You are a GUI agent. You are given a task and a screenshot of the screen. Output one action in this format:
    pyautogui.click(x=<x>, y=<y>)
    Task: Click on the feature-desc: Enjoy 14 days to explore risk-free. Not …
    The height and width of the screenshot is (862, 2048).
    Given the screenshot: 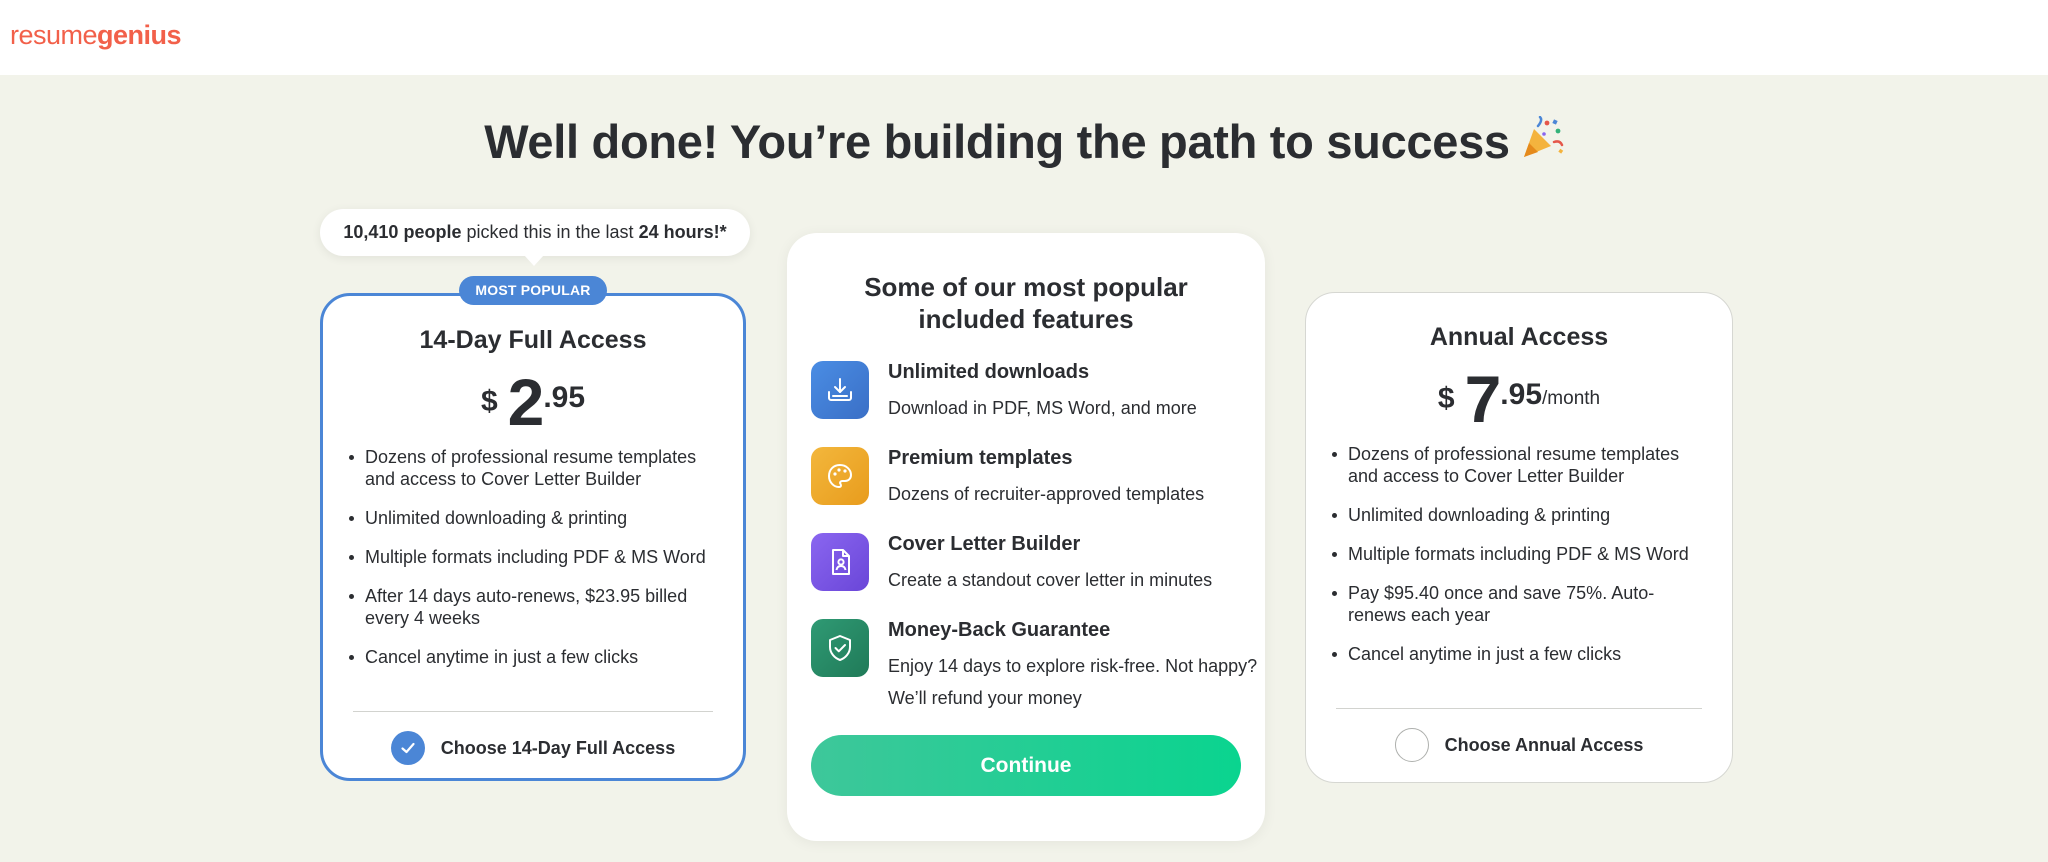 What is the action you would take?
    pyautogui.click(x=1073, y=682)
    